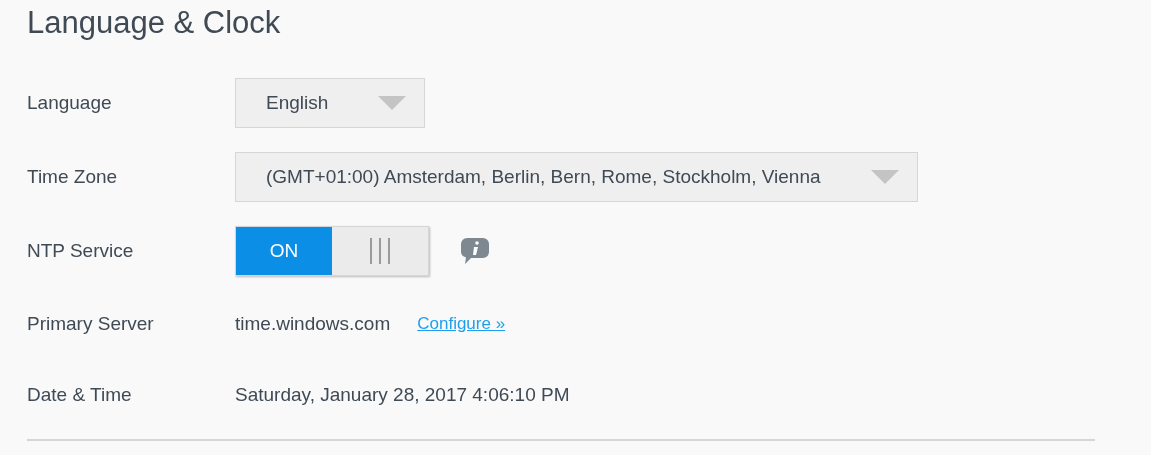 The width and height of the screenshot is (1151, 455). I want to click on field-label: Time Zone, so click(73, 176).